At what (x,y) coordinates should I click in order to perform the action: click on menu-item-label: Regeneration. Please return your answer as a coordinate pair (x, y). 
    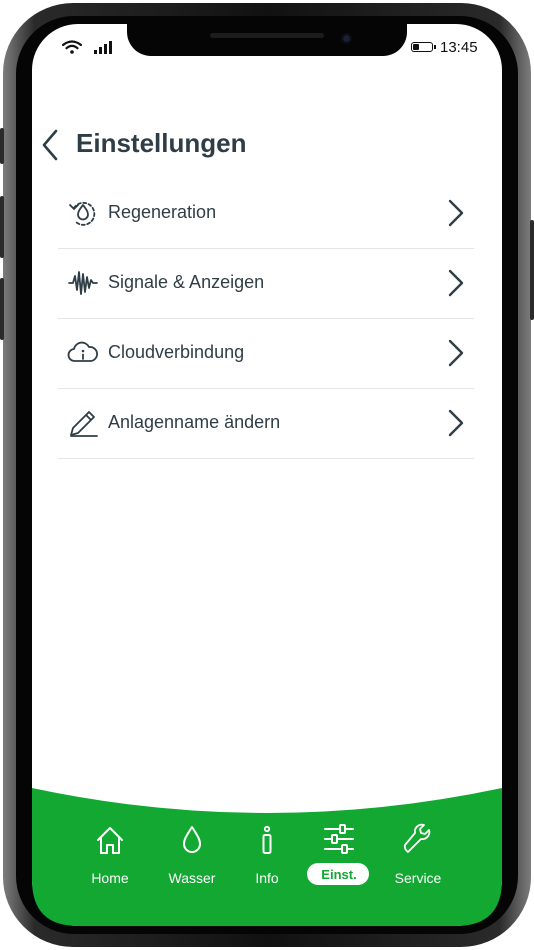
    Looking at the image, I should click on (162, 212).